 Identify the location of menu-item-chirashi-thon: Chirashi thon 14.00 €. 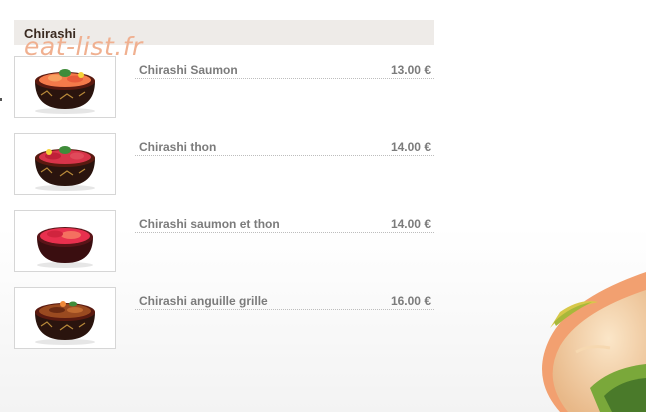
(224, 164).